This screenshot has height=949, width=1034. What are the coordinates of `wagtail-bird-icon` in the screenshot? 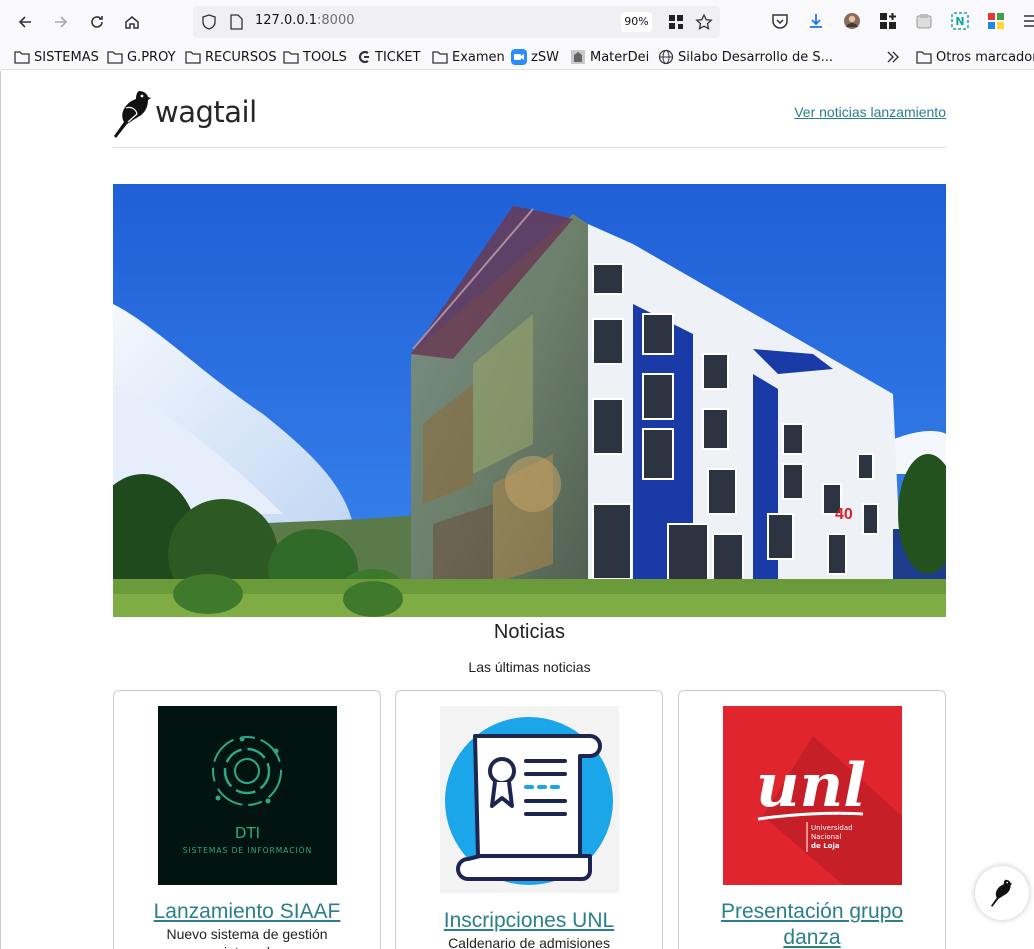 It's located at (1002, 893).